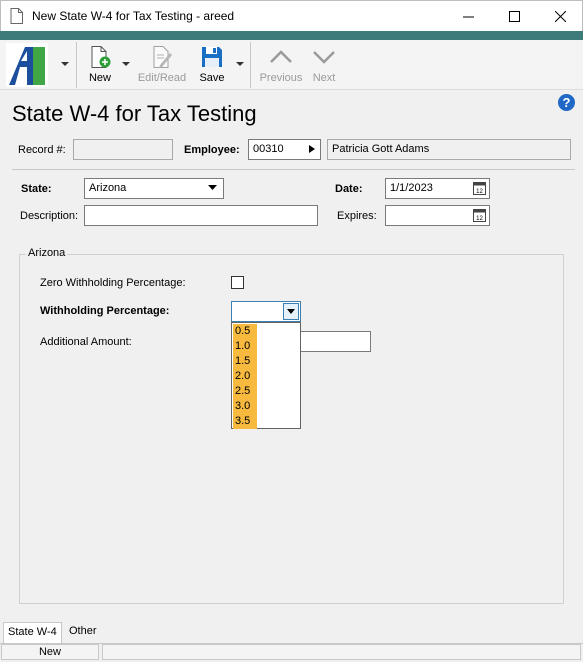 This screenshot has height=662, width=583. What do you see at coordinates (101, 57) in the screenshot?
I see `new-document-icon` at bounding box center [101, 57].